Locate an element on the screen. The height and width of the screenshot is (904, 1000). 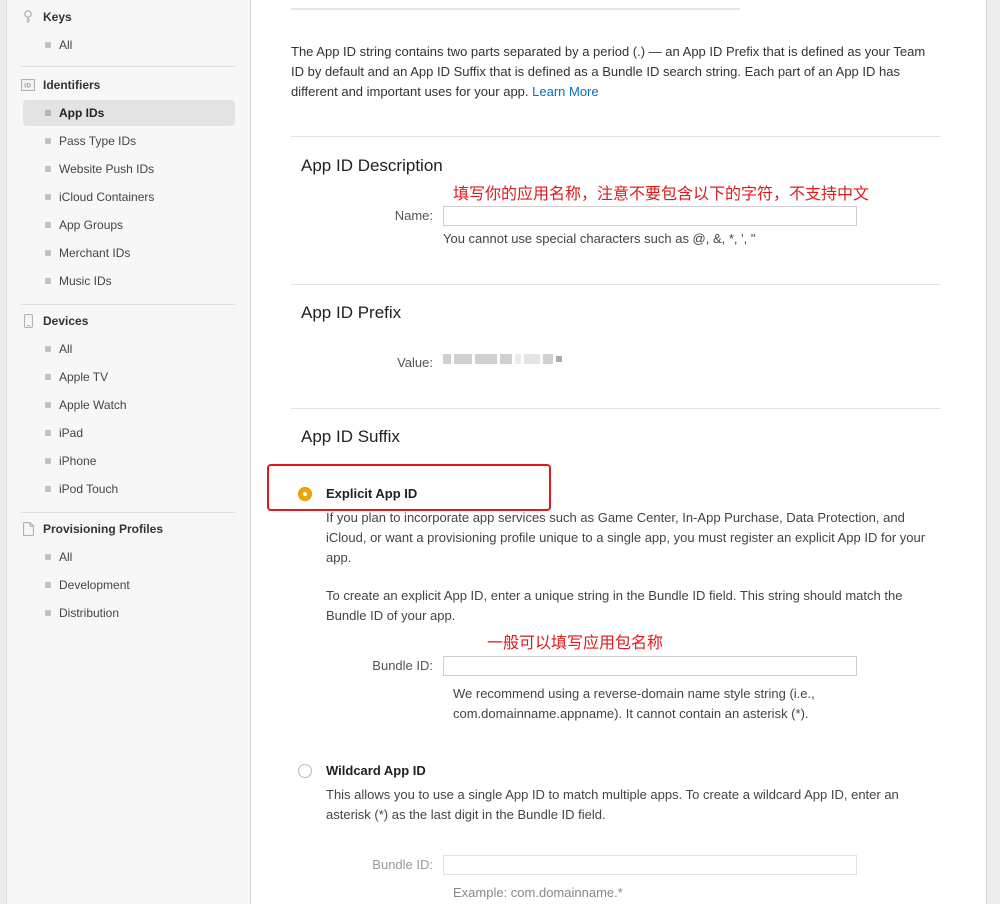
sidebar-item-development: Development is located at coordinates (129, 585).